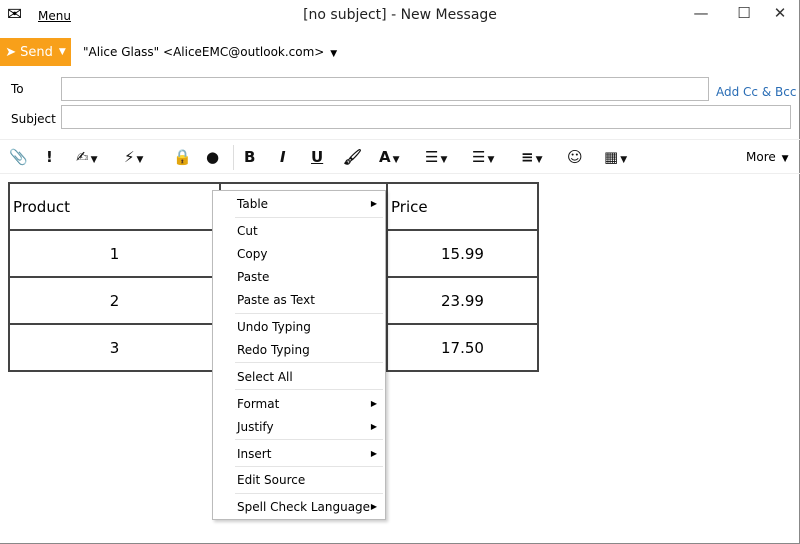  Describe the element at coordinates (114, 347) in the screenshot. I see `table-cell: 3` at that location.